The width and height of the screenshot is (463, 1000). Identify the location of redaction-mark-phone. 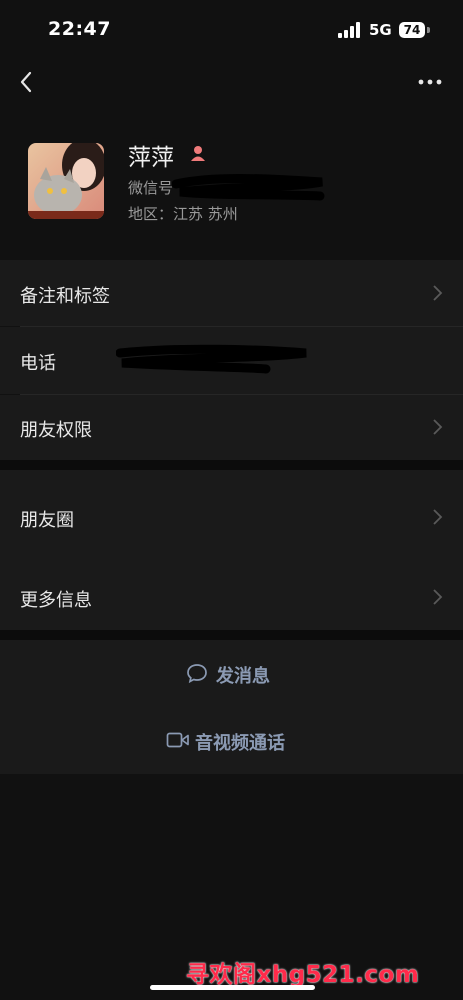
(211, 359).